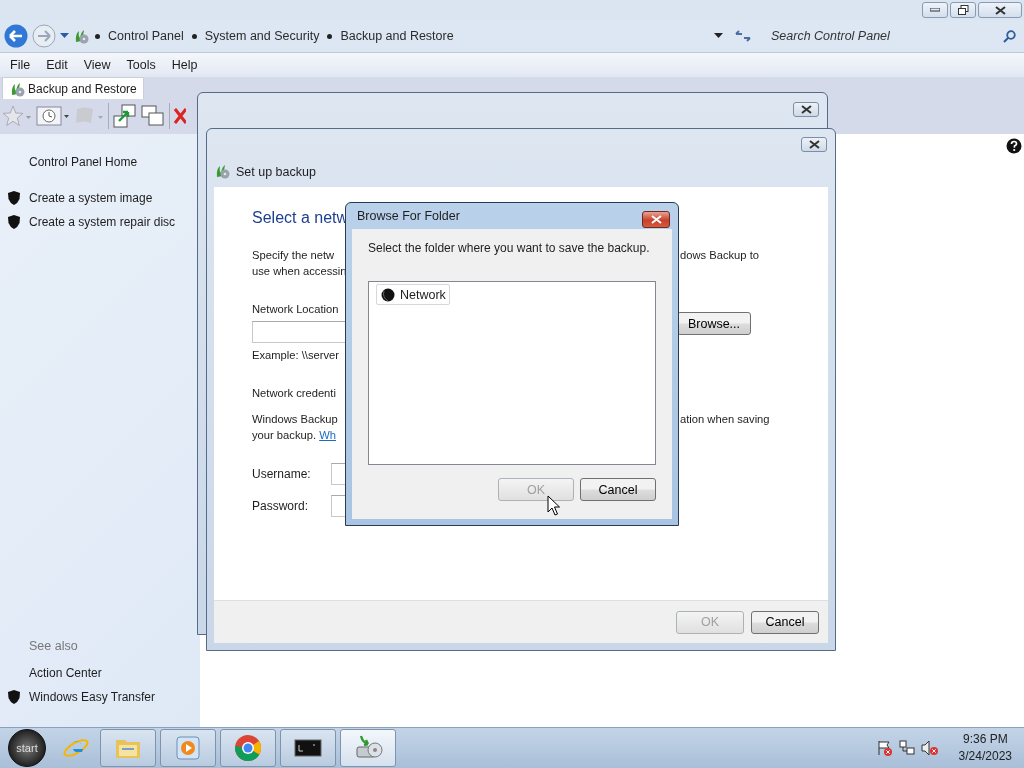 Image resolution: width=1024 pixels, height=768 pixels. What do you see at coordinates (57, 65) in the screenshot?
I see `menu-item: Edit` at bounding box center [57, 65].